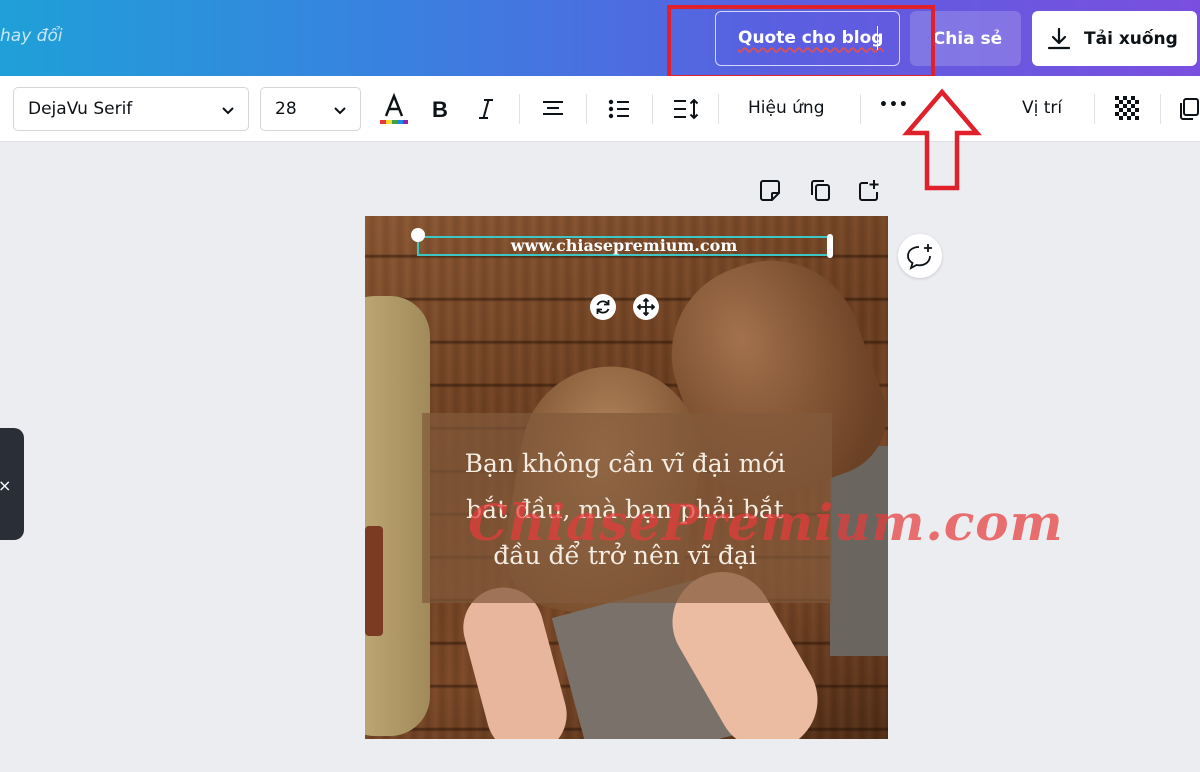 This screenshot has width=1200, height=772. I want to click on spacing-button, so click(686, 109).